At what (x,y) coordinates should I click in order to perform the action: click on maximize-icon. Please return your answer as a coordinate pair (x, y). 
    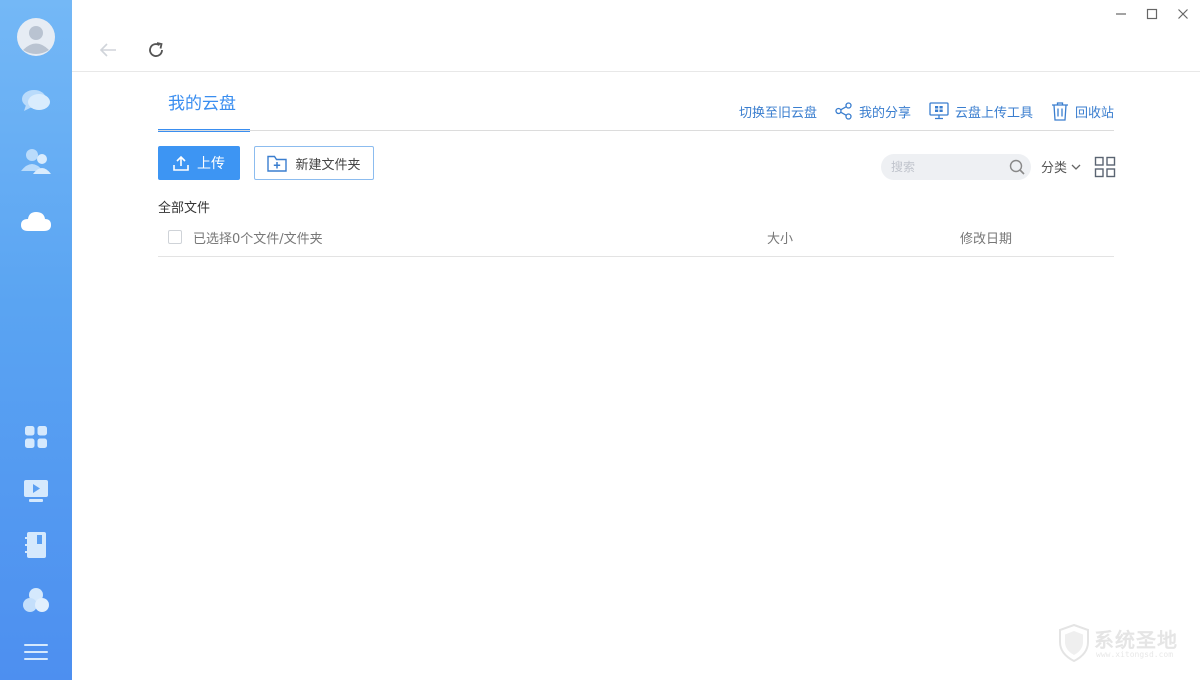
    Looking at the image, I should click on (1152, 14).